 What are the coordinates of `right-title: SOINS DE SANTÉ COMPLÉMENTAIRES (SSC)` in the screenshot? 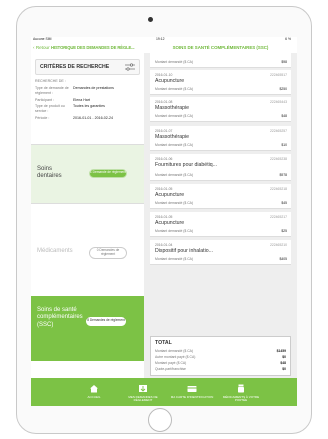 It's located at (220, 47).